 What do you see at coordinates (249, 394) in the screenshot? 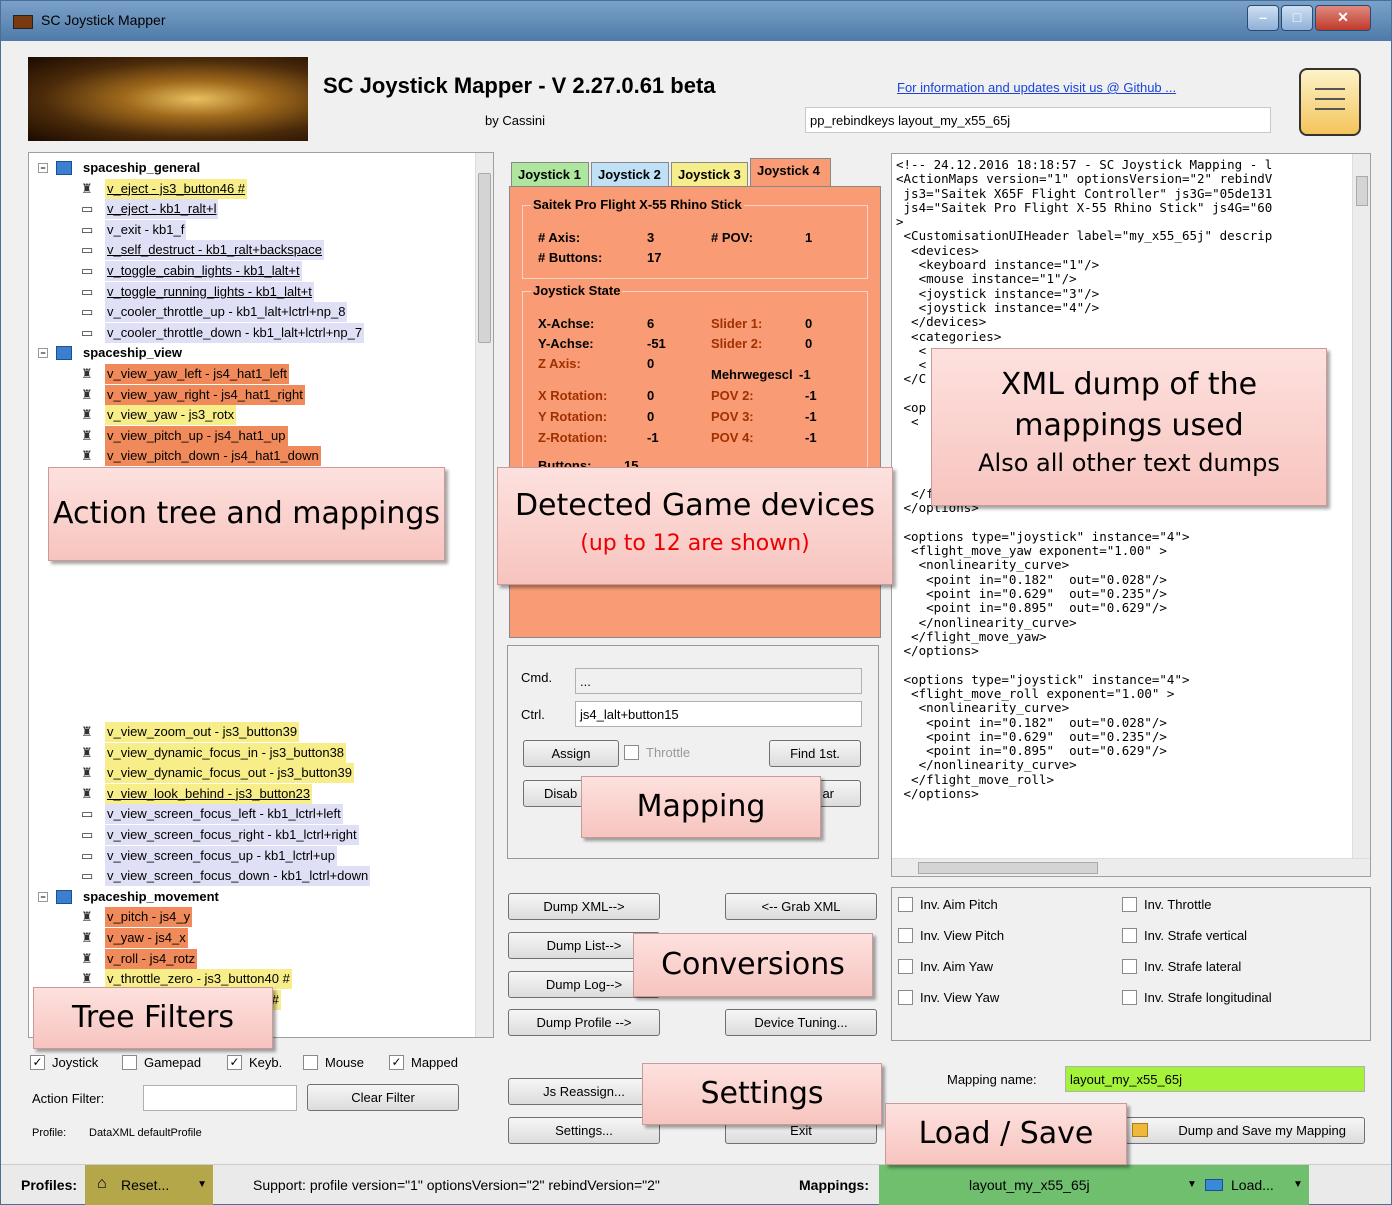
I see `tree-item: ♜ v_view_yaw_right - js4_hat1_right` at bounding box center [249, 394].